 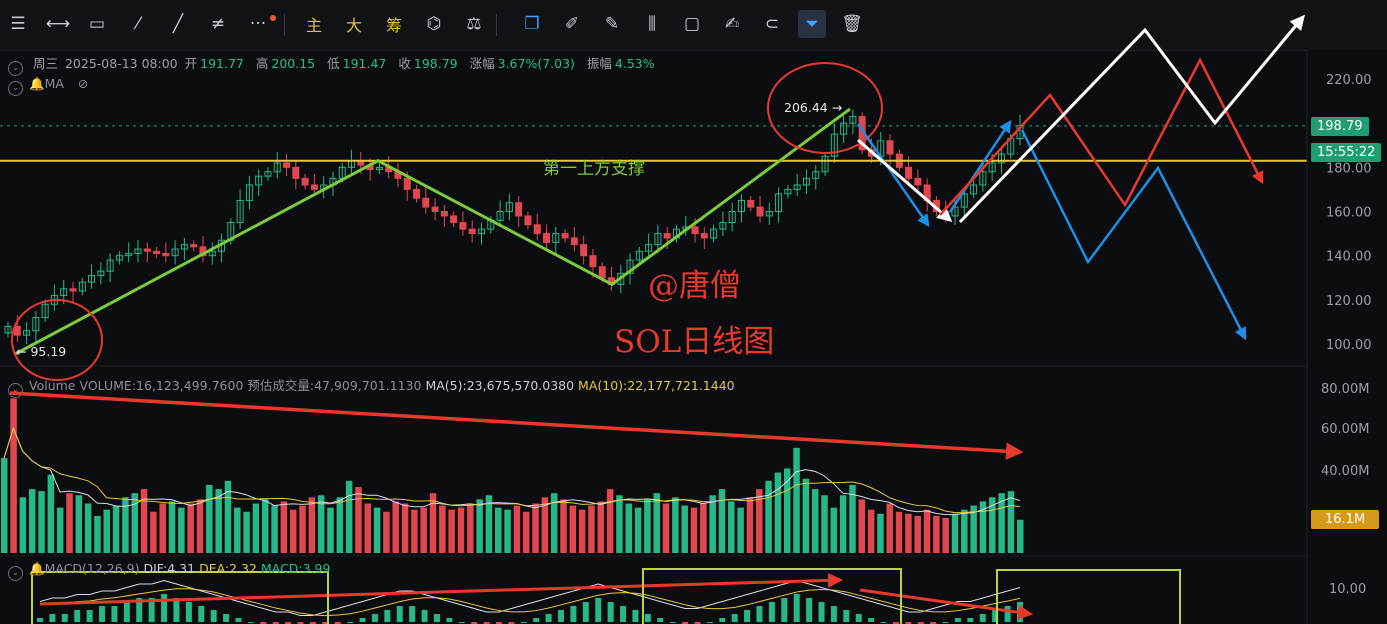 What do you see at coordinates (530, 597) in the screenshot?
I see `dif-line` at bounding box center [530, 597].